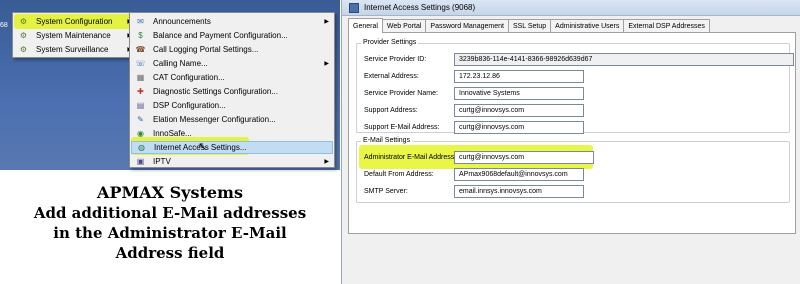  What do you see at coordinates (140, 49) in the screenshot?
I see `call-log-icon: ☎` at bounding box center [140, 49].